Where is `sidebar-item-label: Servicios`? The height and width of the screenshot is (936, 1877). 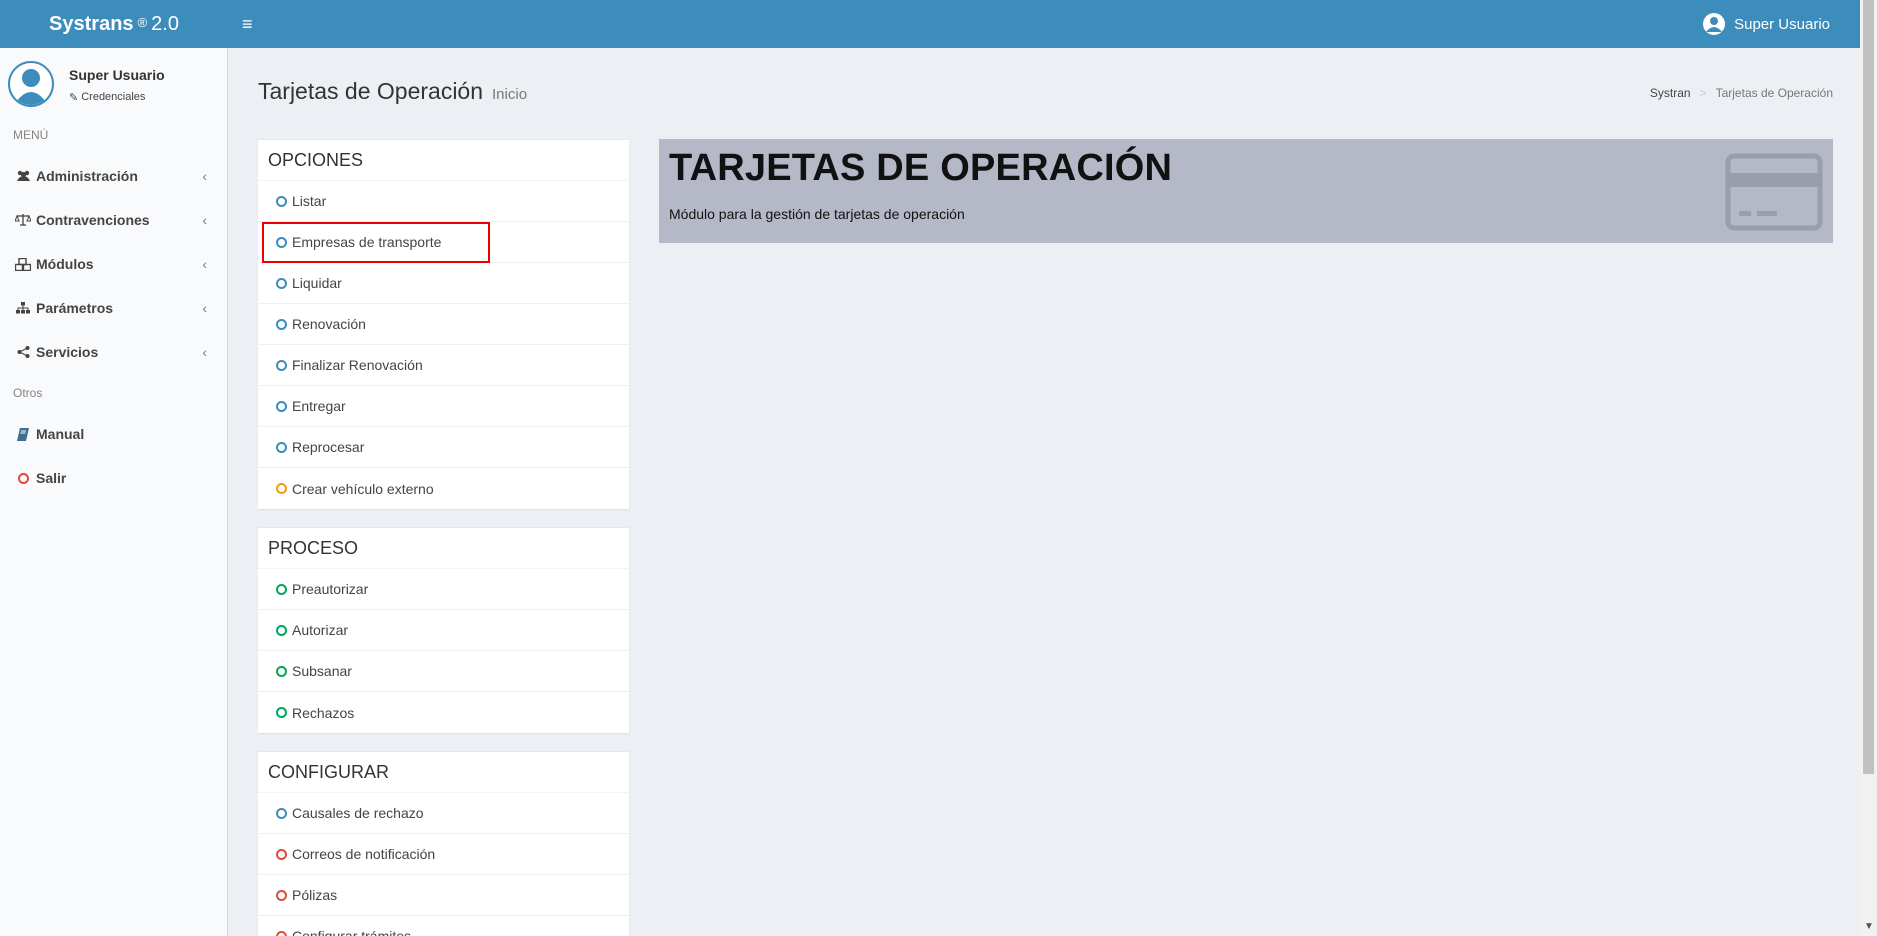 sidebar-item-label: Servicios is located at coordinates (67, 352).